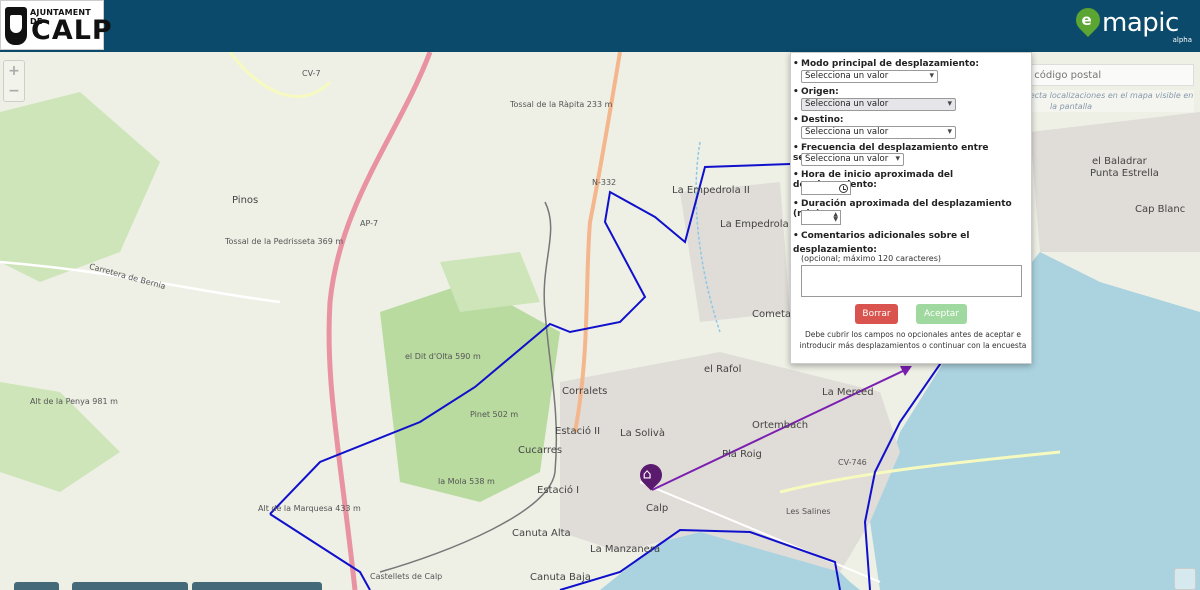  Describe the element at coordinates (890, 64) in the screenshot. I see `question-label: Modo principal de desplazamiento:` at that location.